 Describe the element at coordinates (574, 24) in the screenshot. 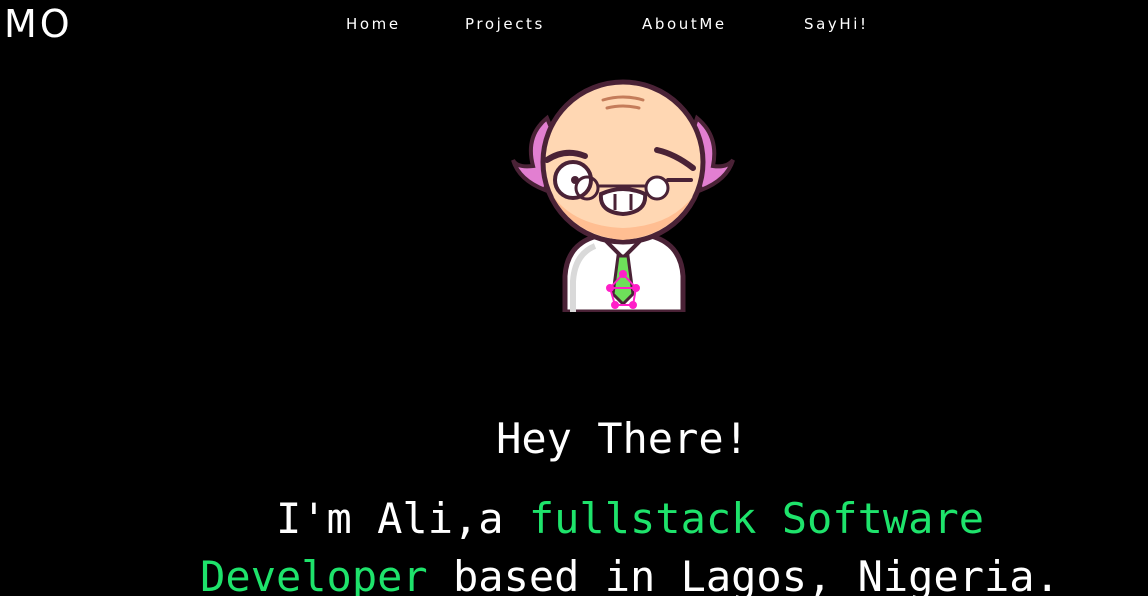

I see `main-nav: Home Projects AboutMe SayHi!` at that location.